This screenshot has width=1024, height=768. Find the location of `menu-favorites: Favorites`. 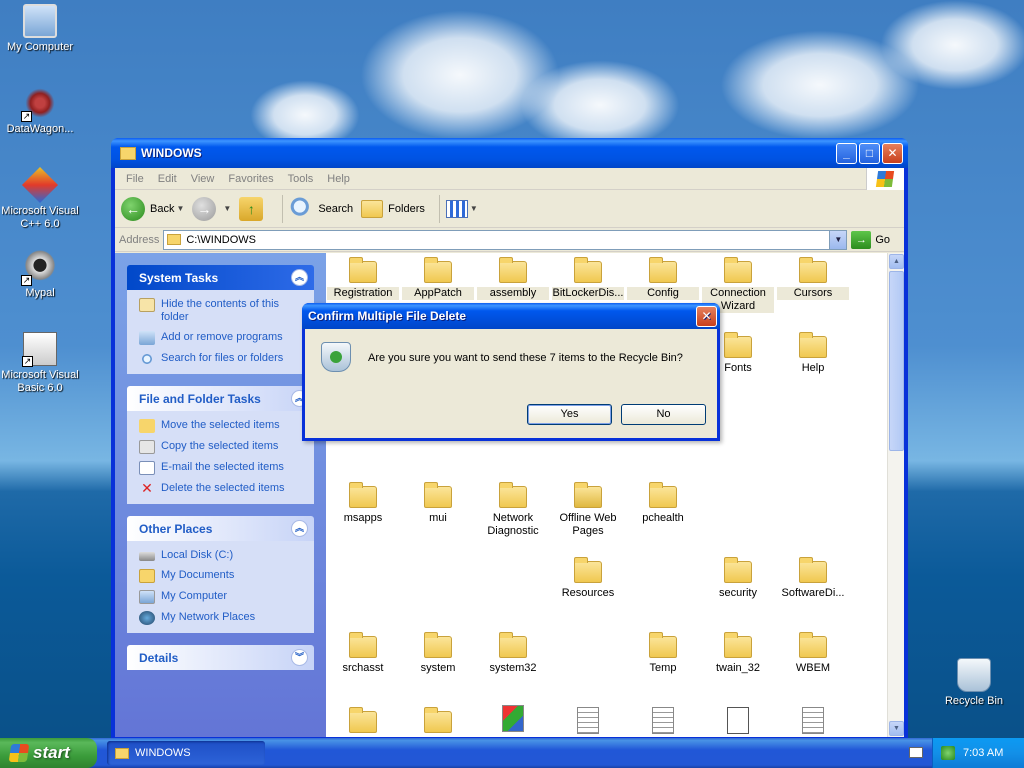

menu-favorites: Favorites is located at coordinates (250, 179).